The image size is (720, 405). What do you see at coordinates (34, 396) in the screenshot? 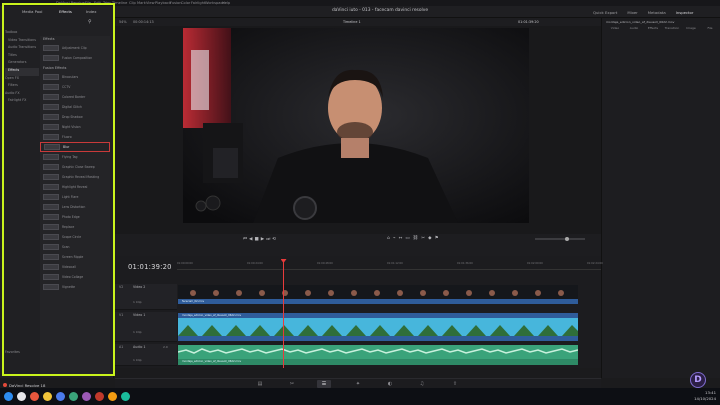
I see `browser-icon` at bounding box center [34, 396].